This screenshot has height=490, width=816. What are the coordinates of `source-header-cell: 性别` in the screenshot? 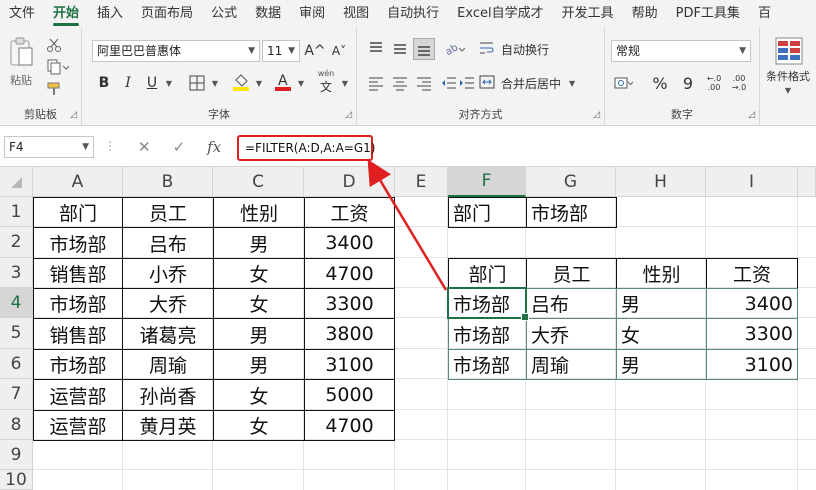 It's located at (259, 212).